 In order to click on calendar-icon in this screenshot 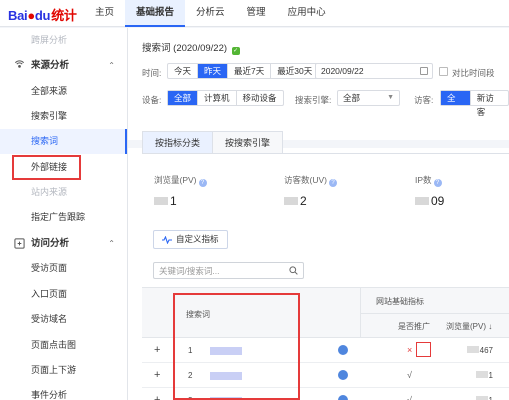, I will do `click(424, 71)`.